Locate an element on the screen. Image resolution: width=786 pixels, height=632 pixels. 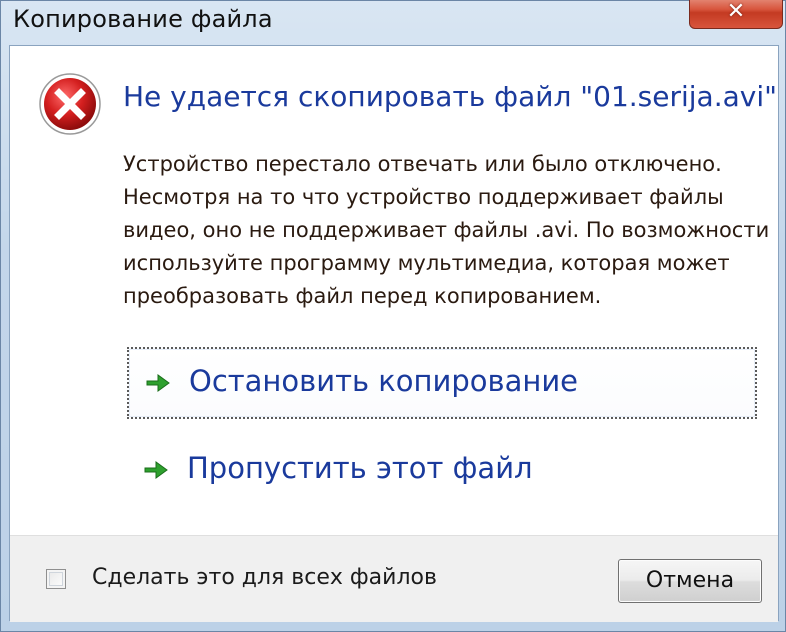
skip-file-command: Пропустить этот файл is located at coordinates (442, 472).